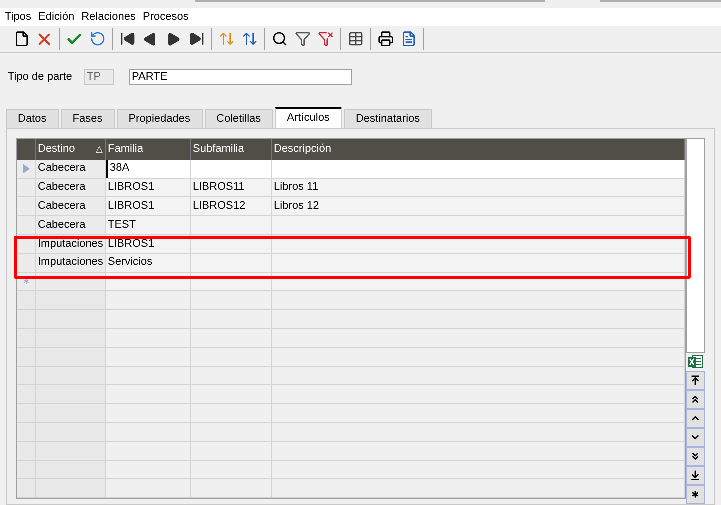  Describe the element at coordinates (479, 187) in the screenshot. I see `table-cell: Libros 11` at that location.